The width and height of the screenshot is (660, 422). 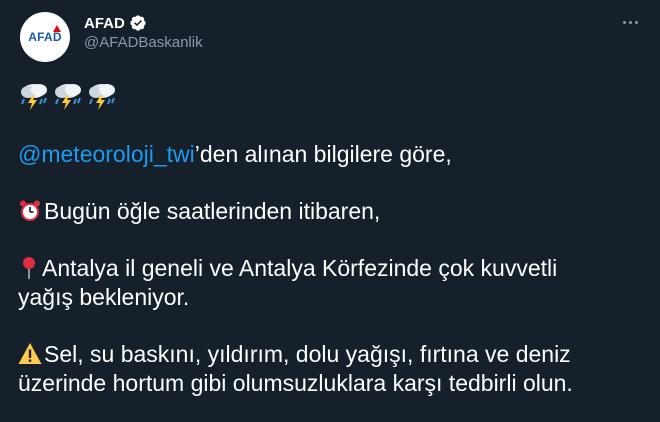 What do you see at coordinates (333, 96) in the screenshot?
I see `storm-emoji-row` at bounding box center [333, 96].